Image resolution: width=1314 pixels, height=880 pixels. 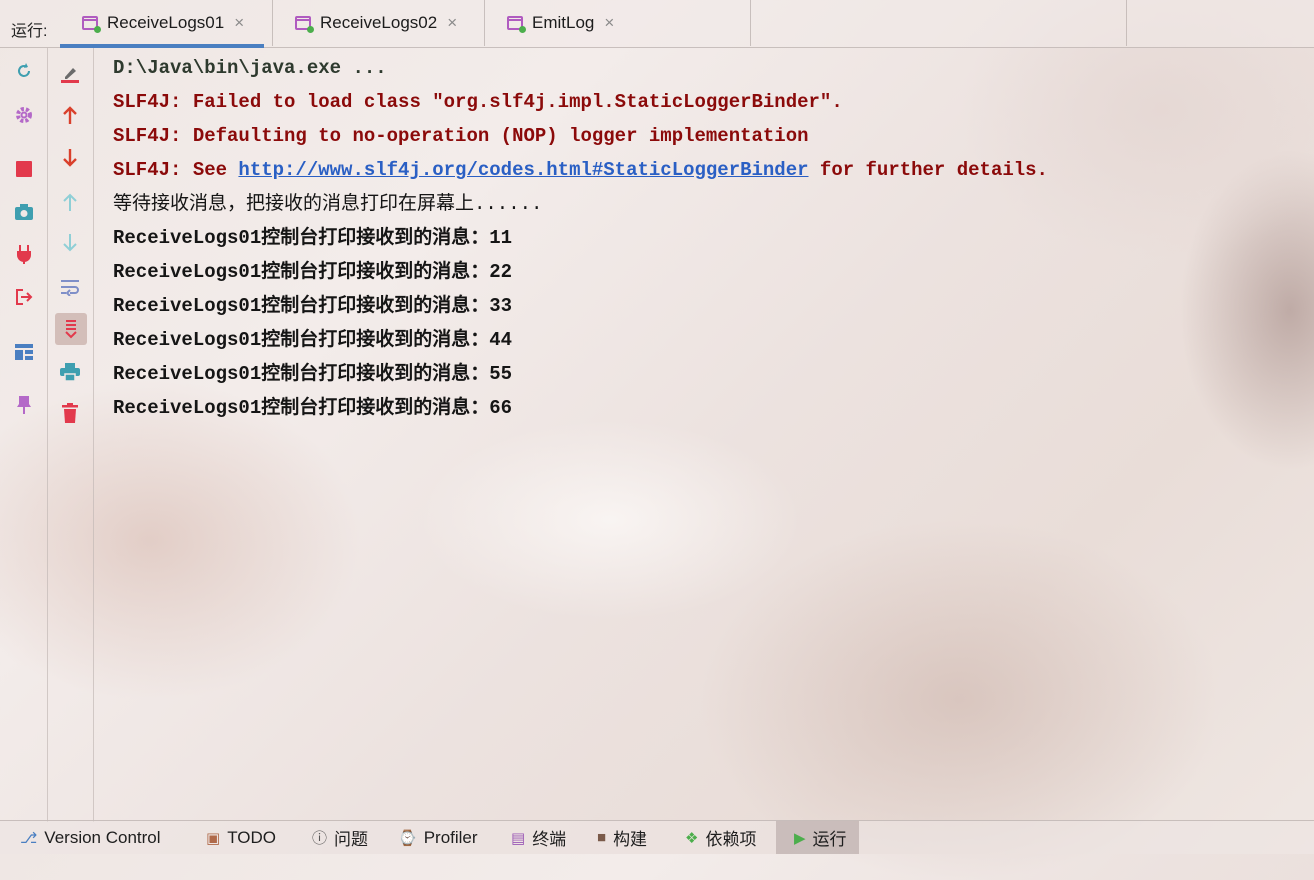 I want to click on build-button: ■ 构建, so click(x=622, y=837).